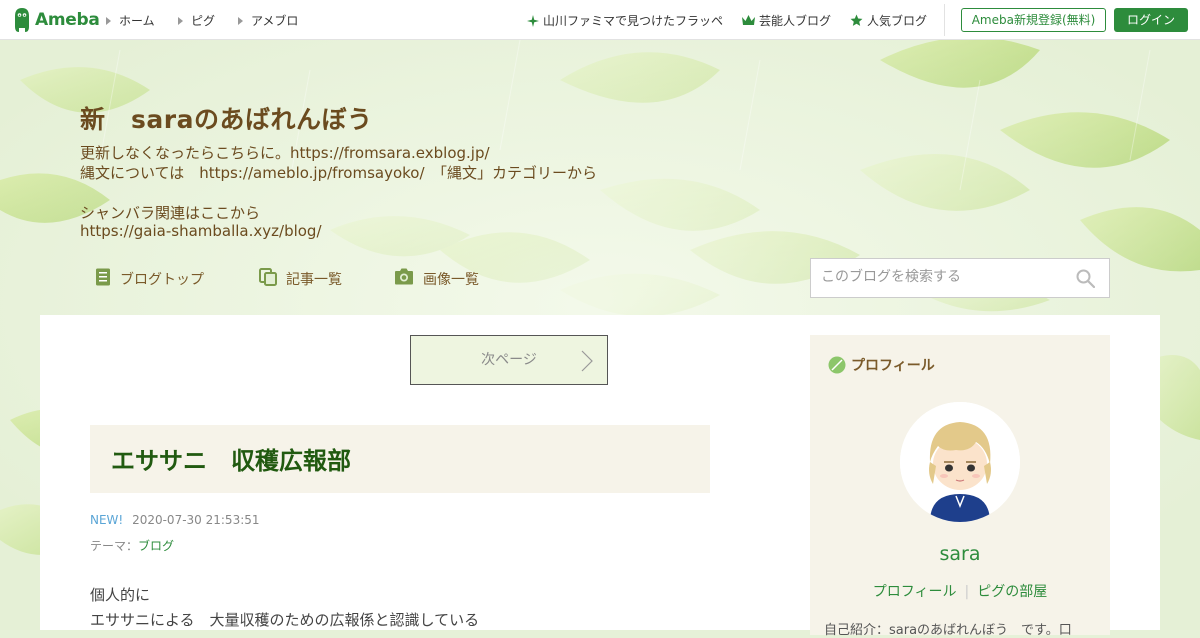 Image resolution: width=1200 pixels, height=638 pixels. Describe the element at coordinates (941, 277) in the screenshot. I see `search-input` at that location.